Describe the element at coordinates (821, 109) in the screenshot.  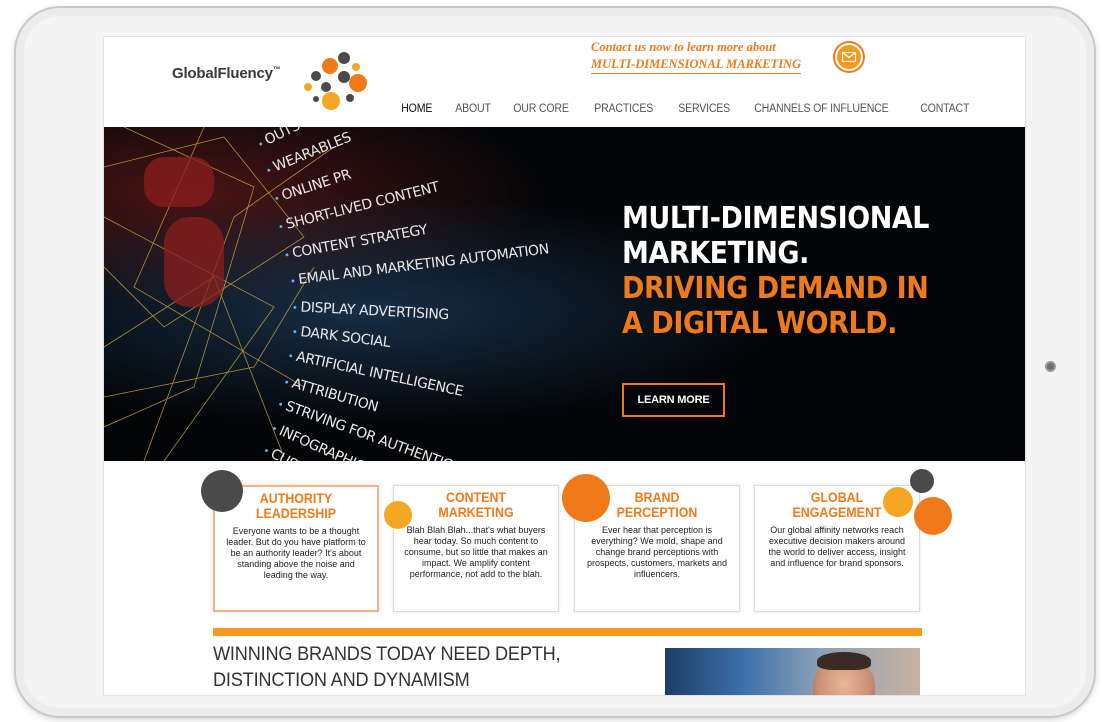
I see `nav-channels-of-influence: CHANNELS OF INFLUENCE` at that location.